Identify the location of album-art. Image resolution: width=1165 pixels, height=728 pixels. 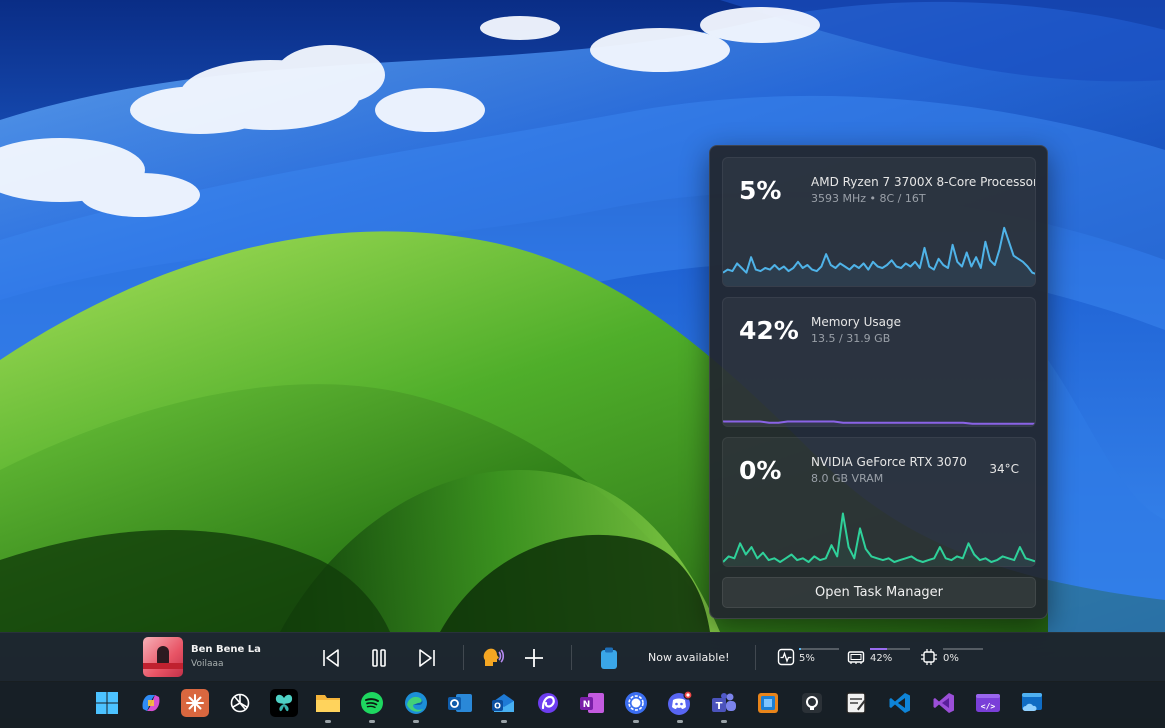
(163, 657).